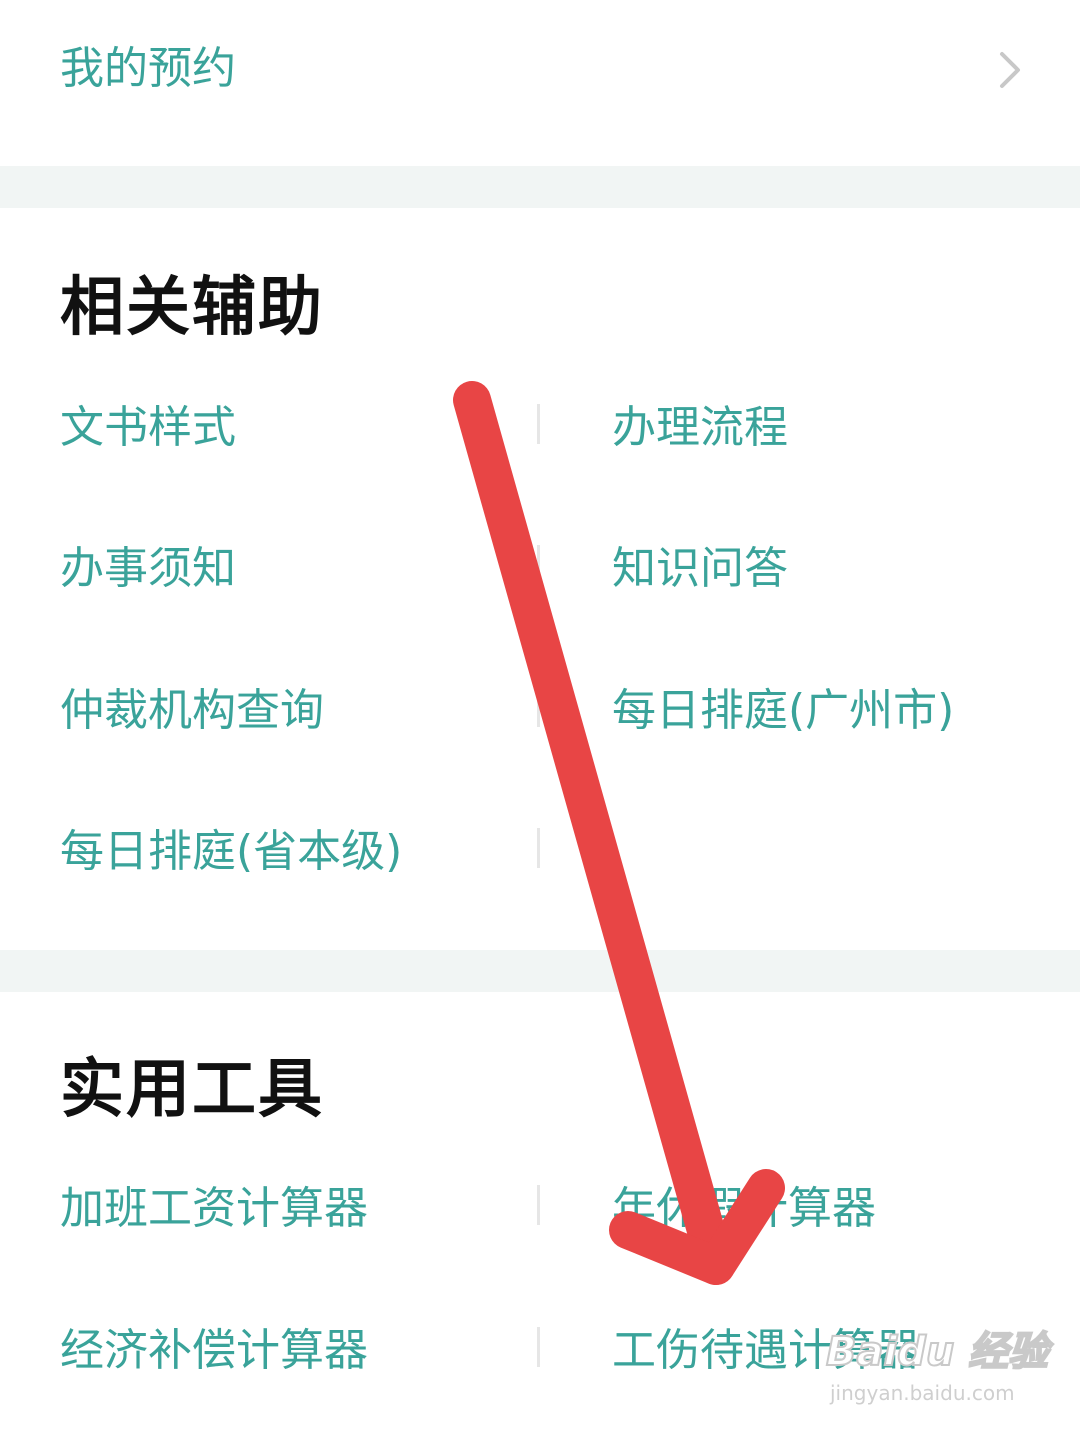 The image size is (1080, 1440). Describe the element at coordinates (192, 308) in the screenshot. I see `section-title-related-assist: 相关辅助` at that location.